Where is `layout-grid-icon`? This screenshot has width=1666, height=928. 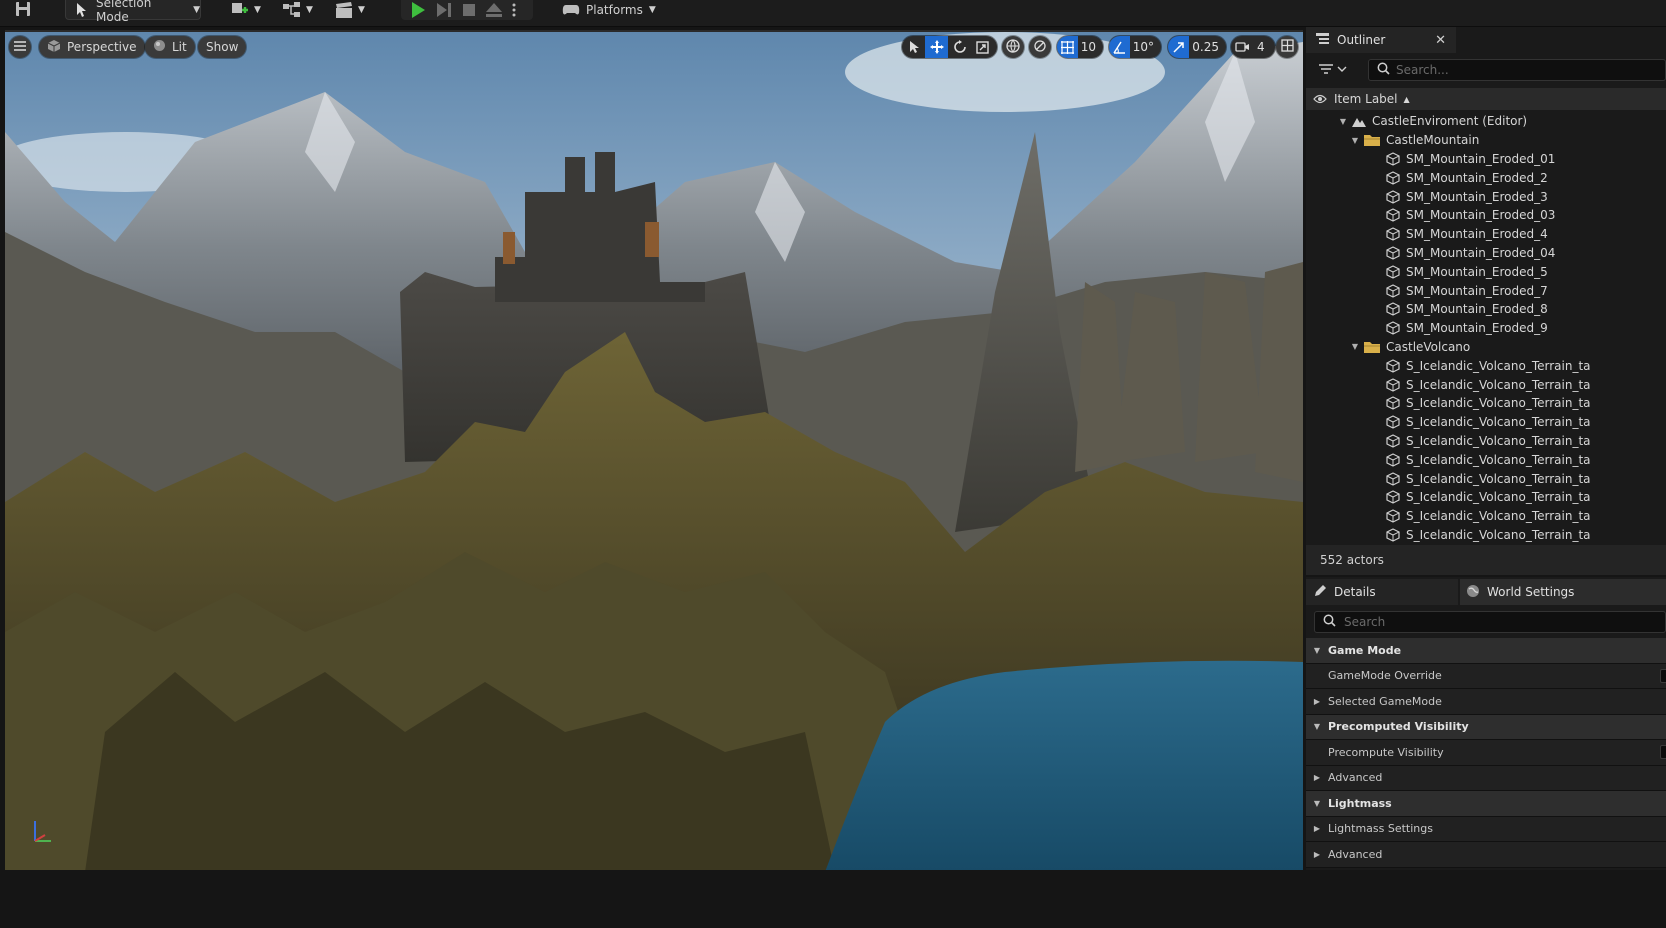 layout-grid-icon is located at coordinates (1287, 47).